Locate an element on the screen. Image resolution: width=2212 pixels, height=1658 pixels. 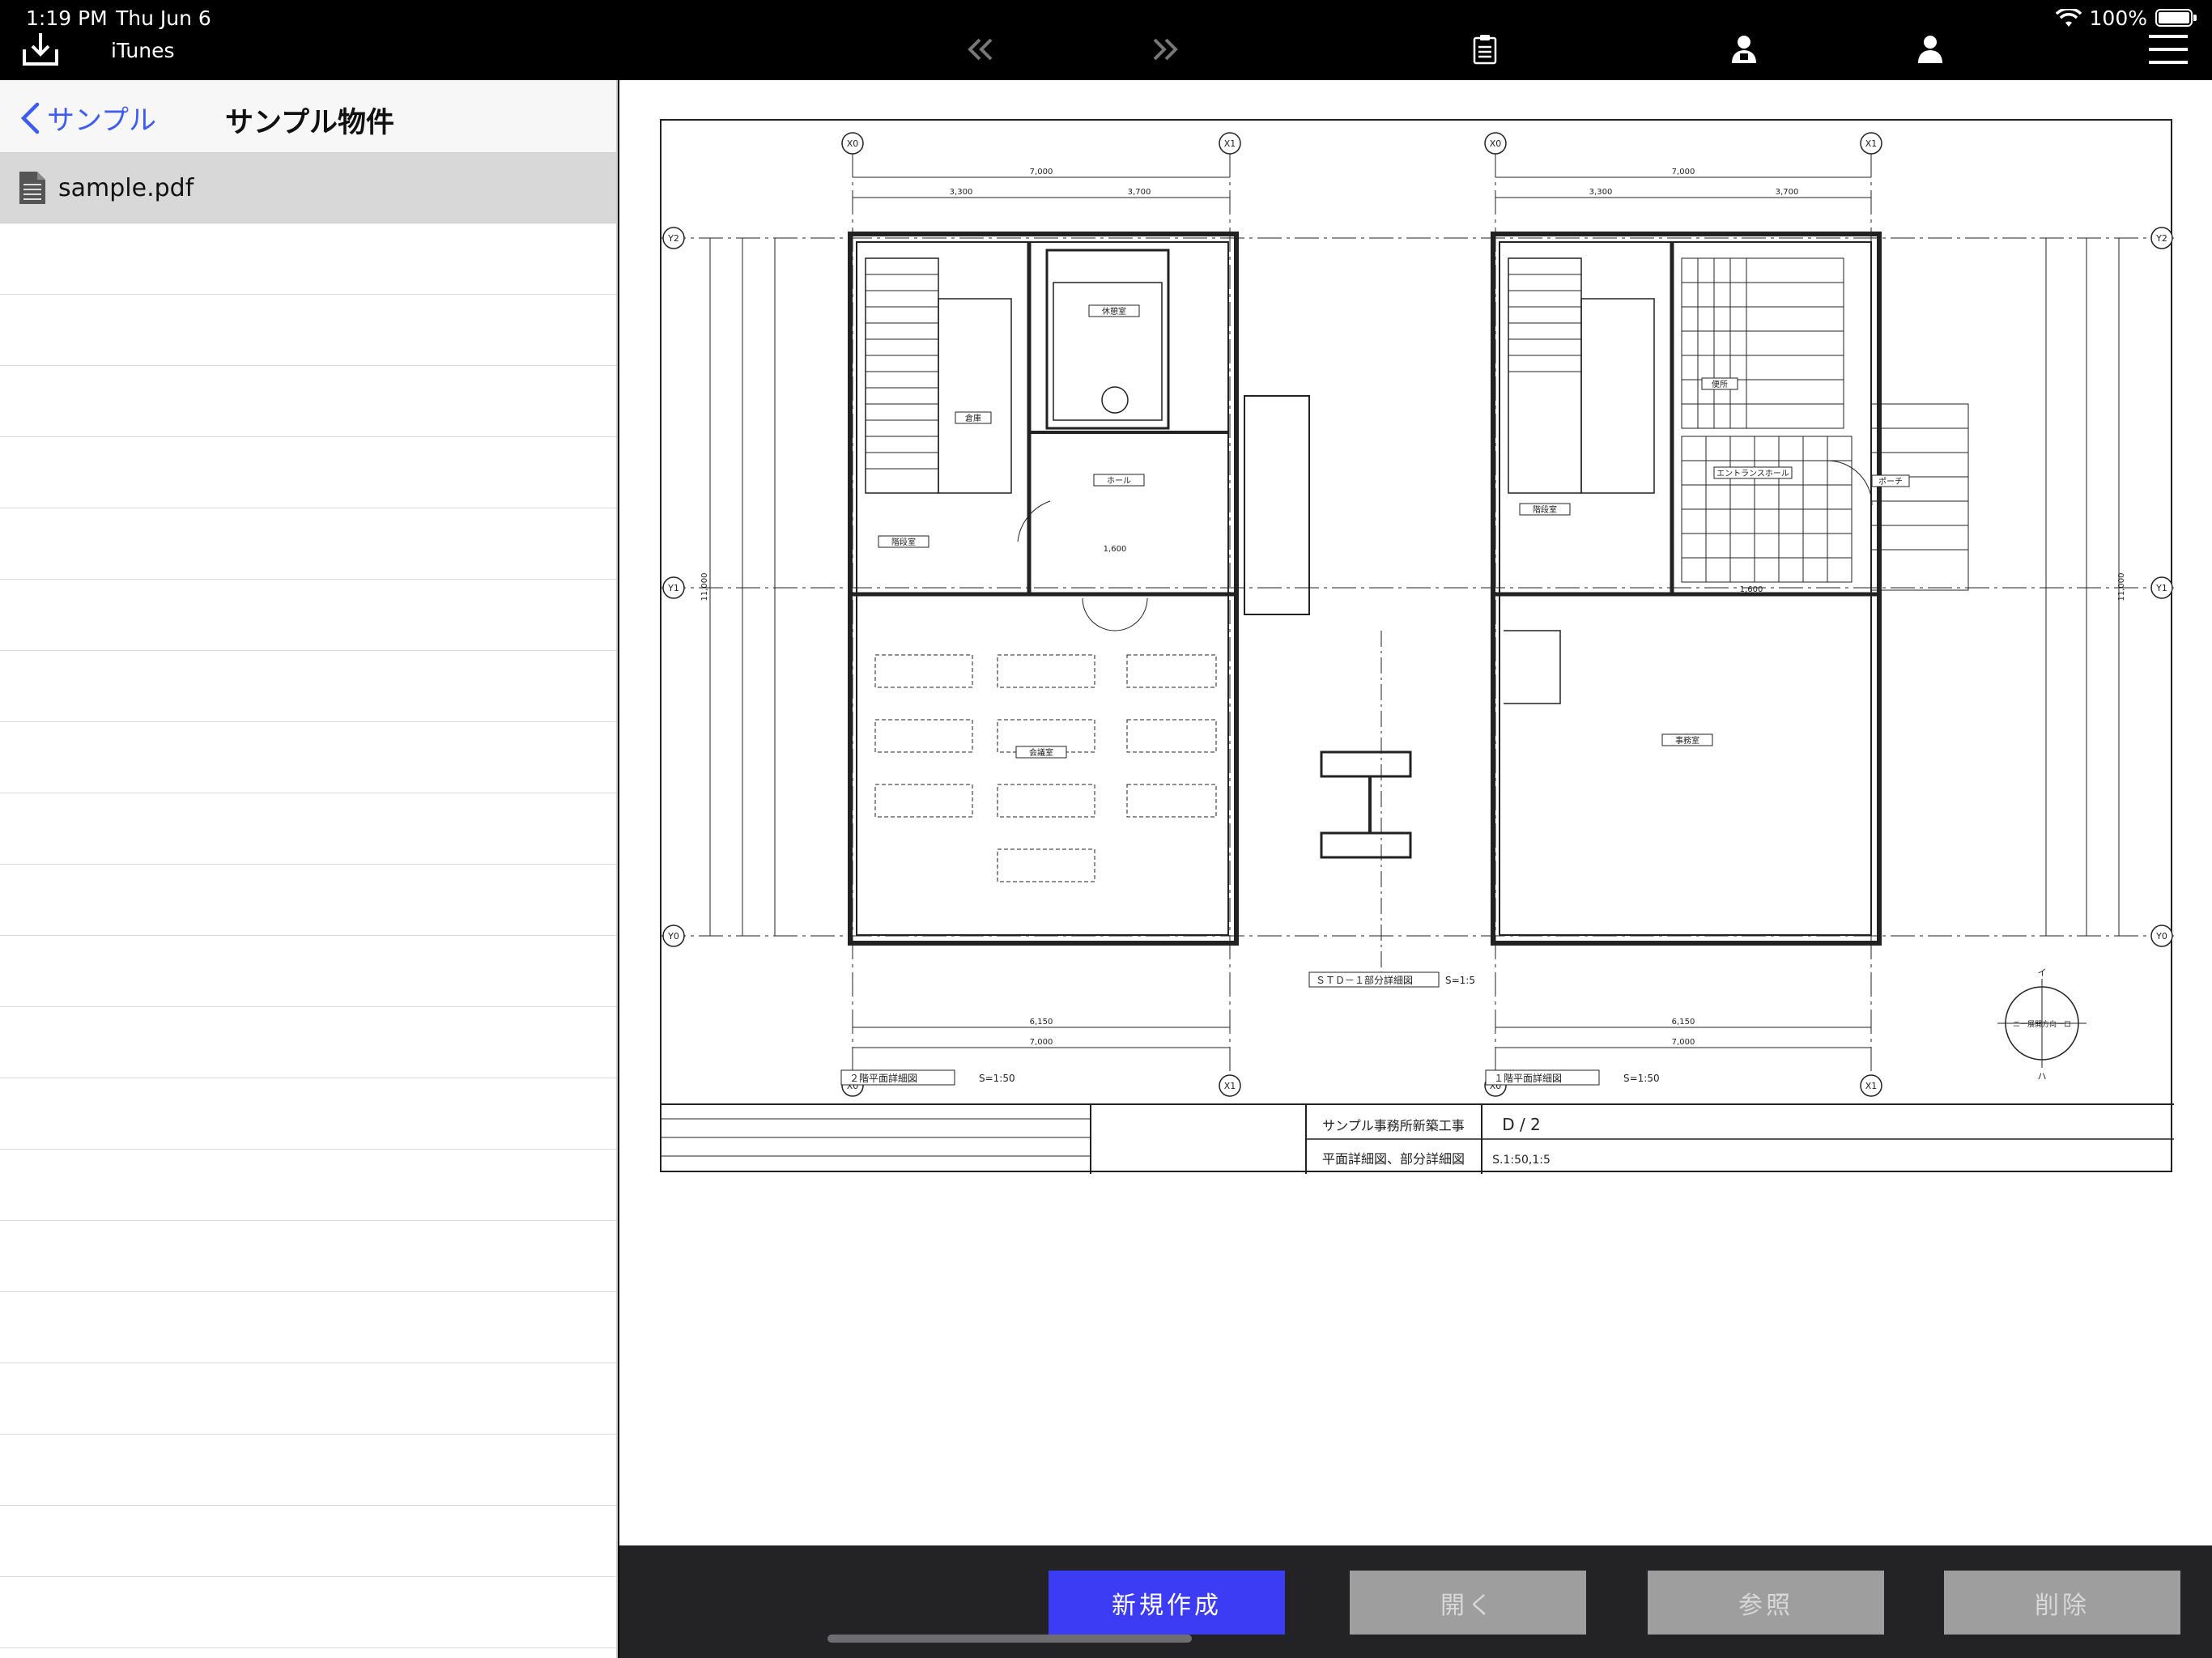
battery-percentage: 100% is located at coordinates (2118, 18).